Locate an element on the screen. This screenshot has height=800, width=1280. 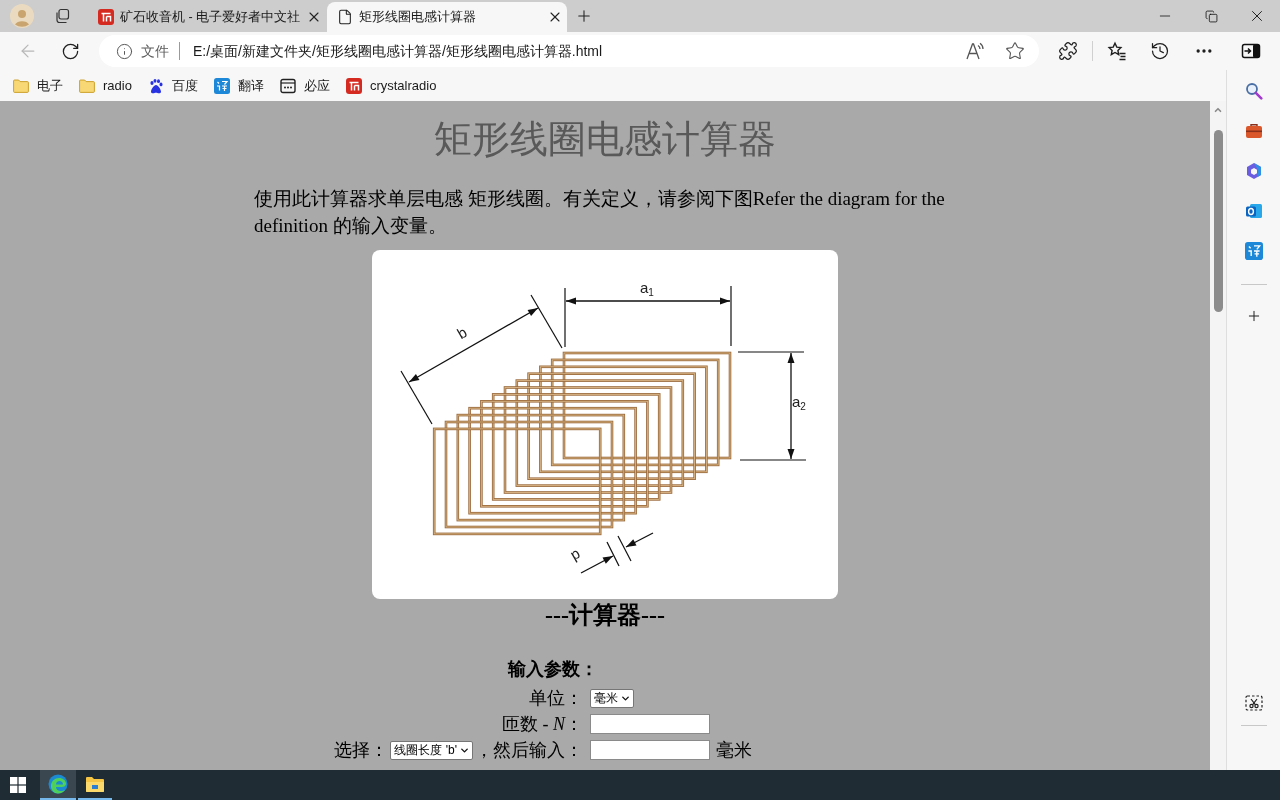
field-label: 单位： is located at coordinates (556, 698).